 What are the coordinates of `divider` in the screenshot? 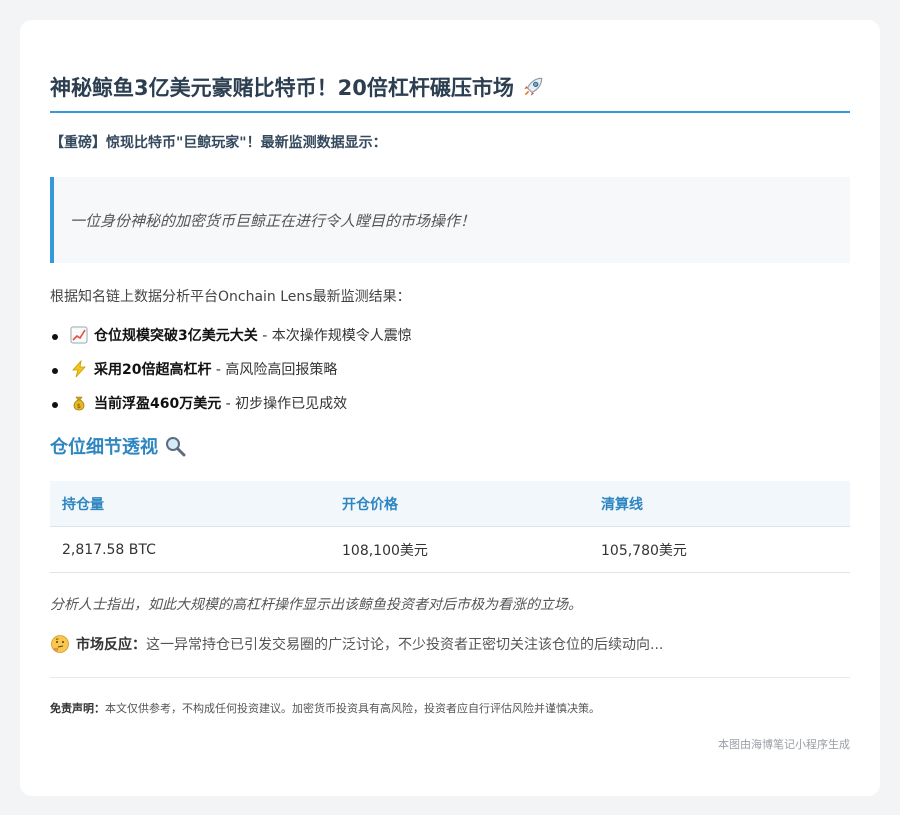 It's located at (450, 677).